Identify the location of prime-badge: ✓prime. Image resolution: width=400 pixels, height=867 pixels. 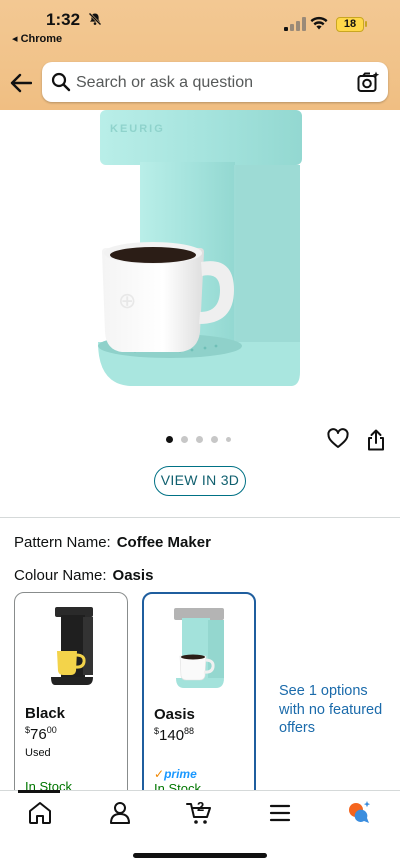
(175, 774).